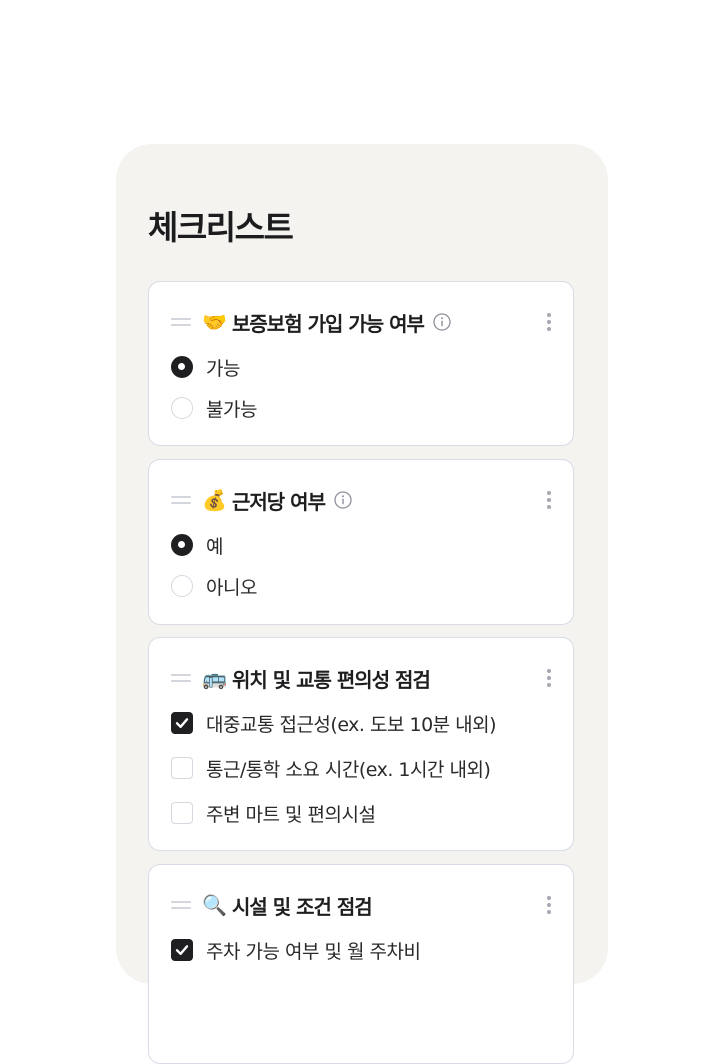  I want to click on handshake-emoji: 🤝, so click(214, 322).